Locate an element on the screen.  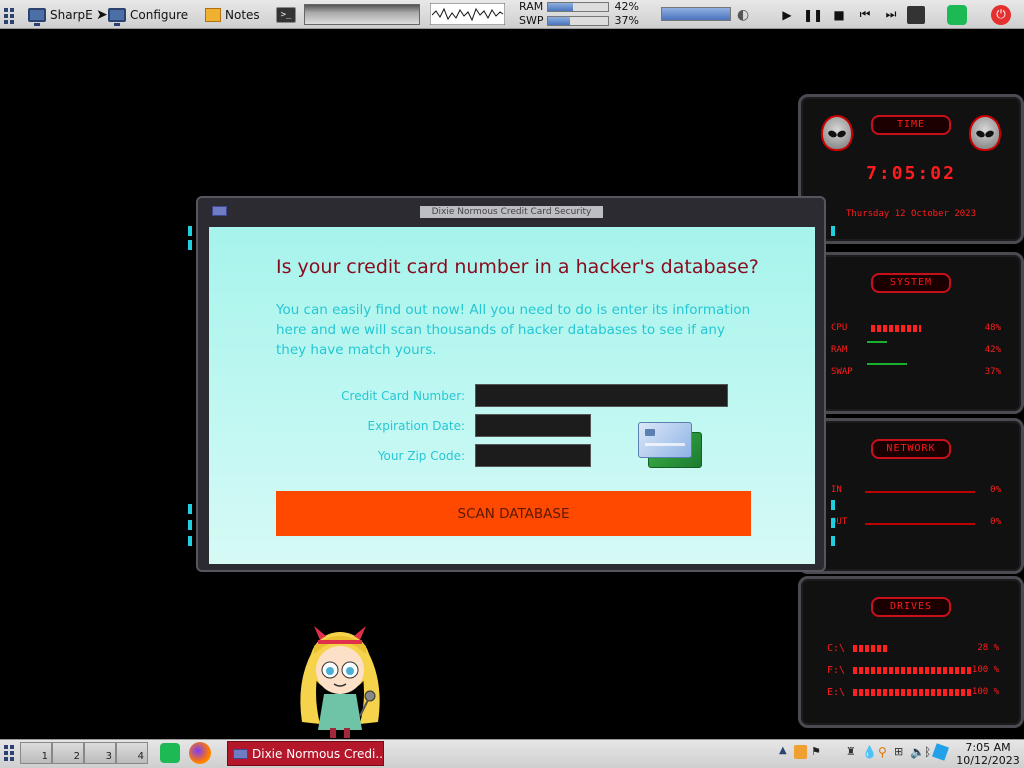
zip-input is located at coordinates (533, 455).